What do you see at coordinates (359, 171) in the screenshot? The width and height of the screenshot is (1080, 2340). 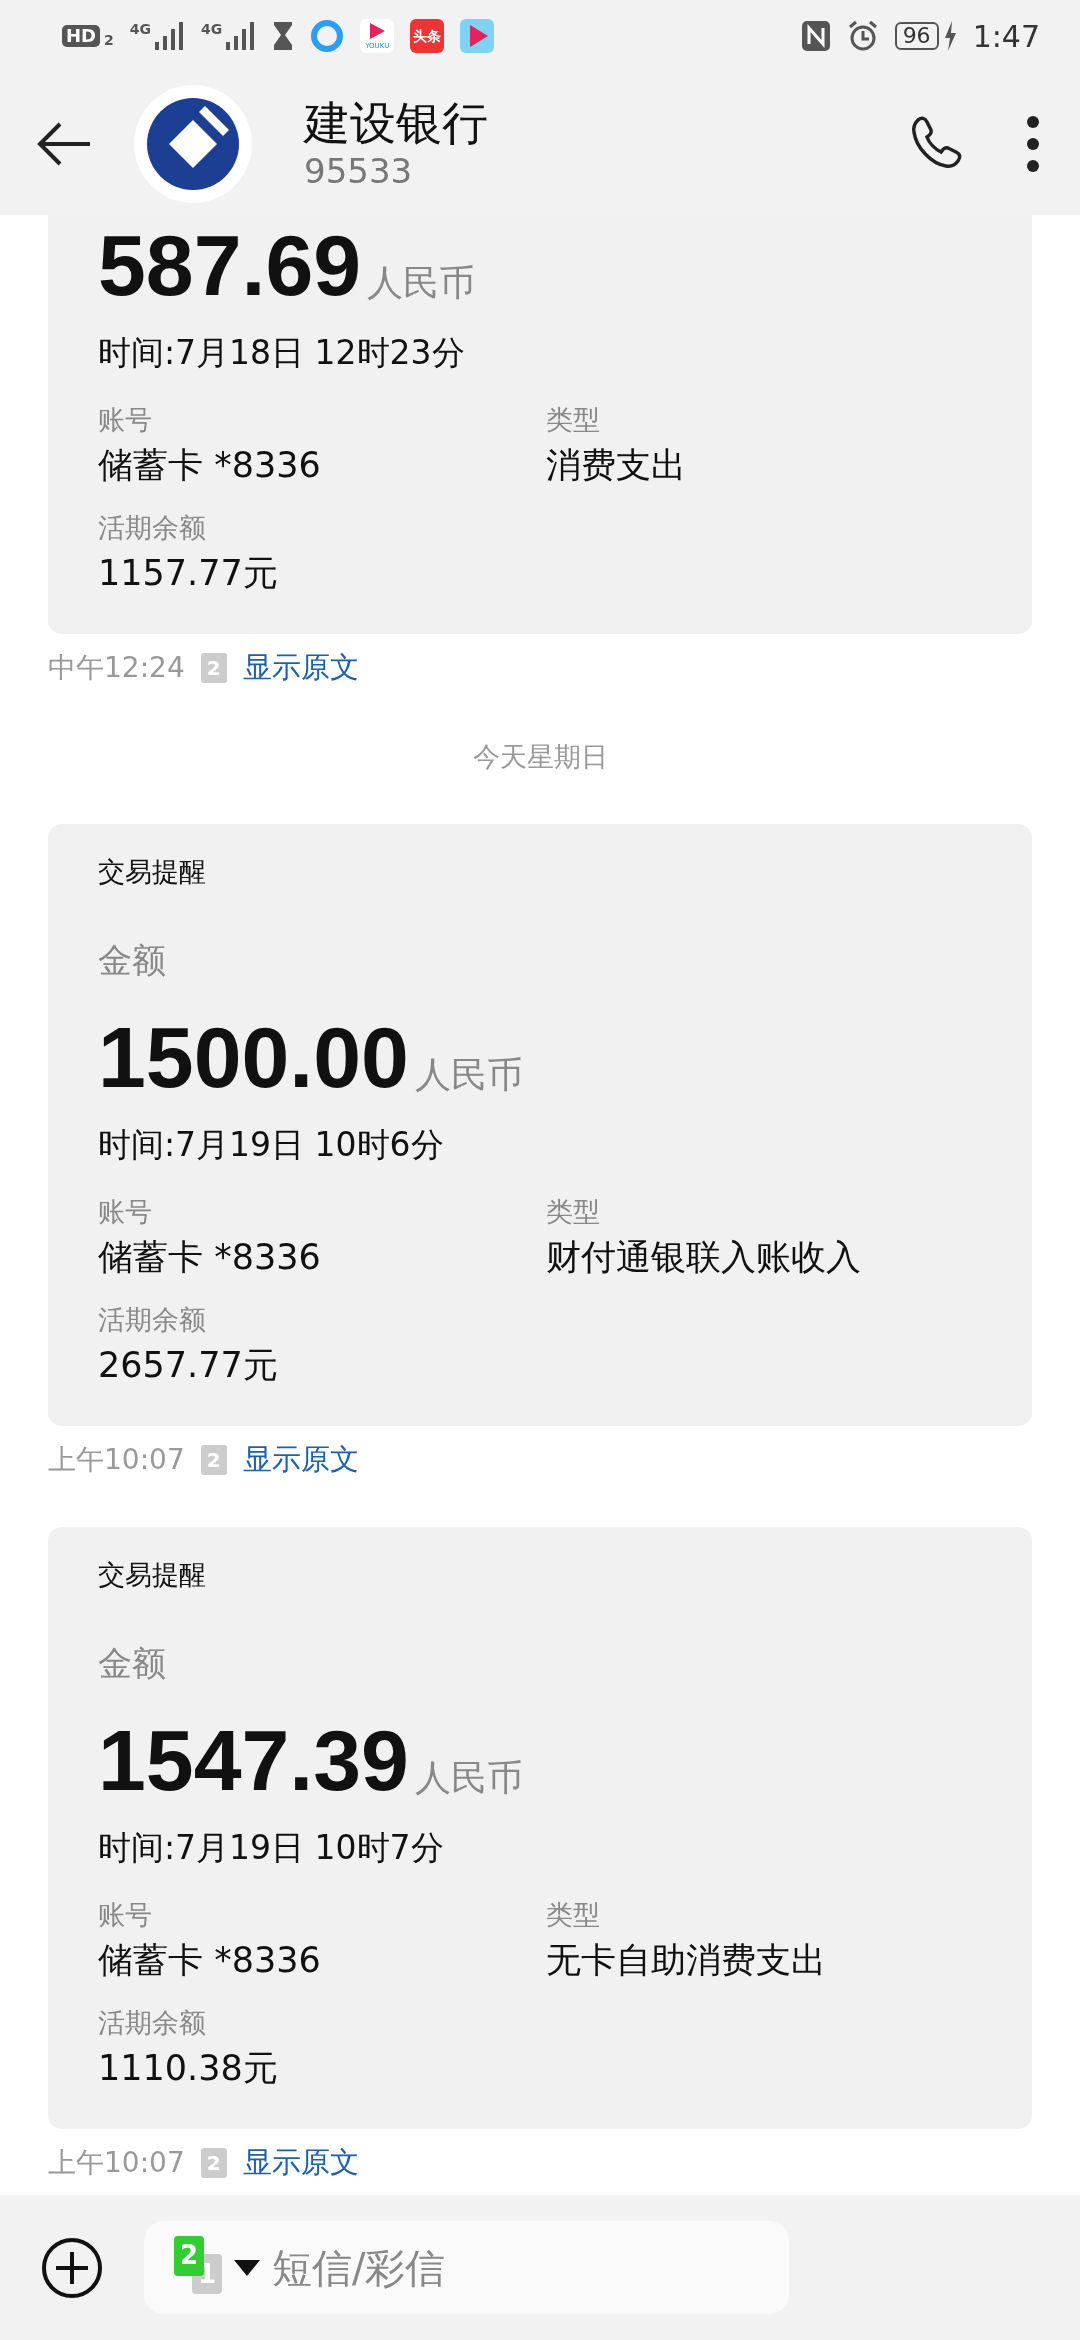 I see `phone-number: 95533` at bounding box center [359, 171].